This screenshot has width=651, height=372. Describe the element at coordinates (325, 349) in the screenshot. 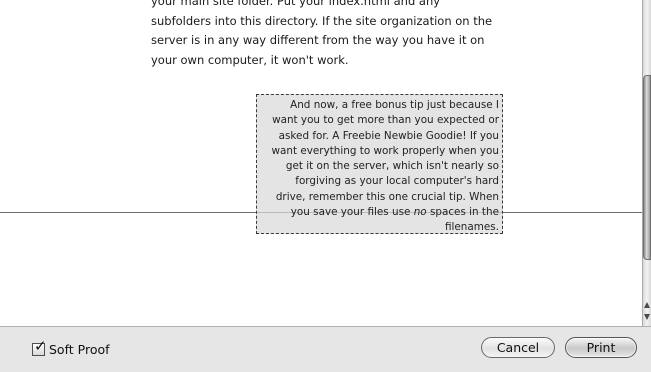

I see `dialog-button-bar: ✓ Soft Proof Cancel Print` at that location.